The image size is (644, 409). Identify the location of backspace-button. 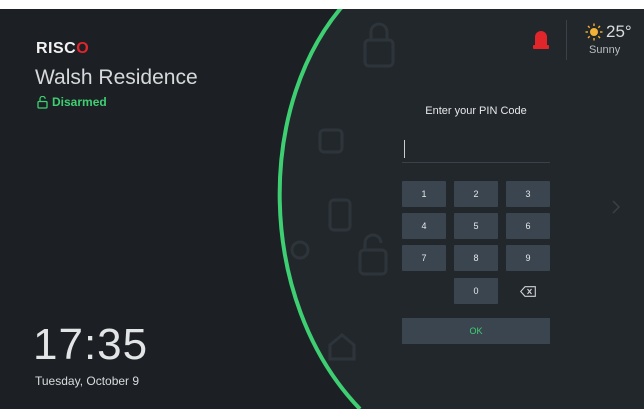
(528, 291).